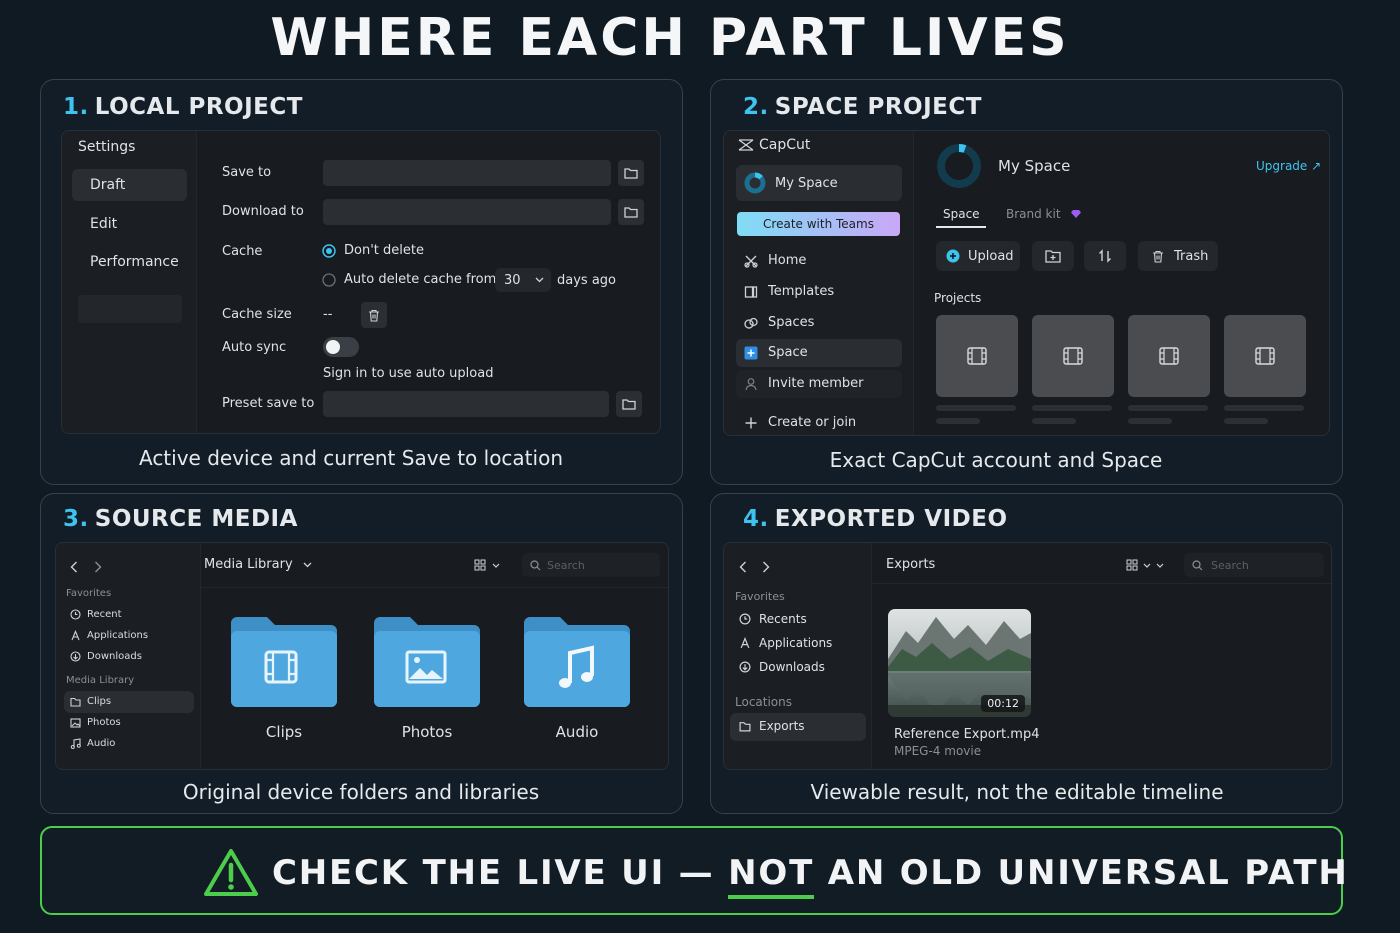 The height and width of the screenshot is (933, 1400). Describe the element at coordinates (816, 383) in the screenshot. I see `nav-invite-member-label: Invite member` at that location.